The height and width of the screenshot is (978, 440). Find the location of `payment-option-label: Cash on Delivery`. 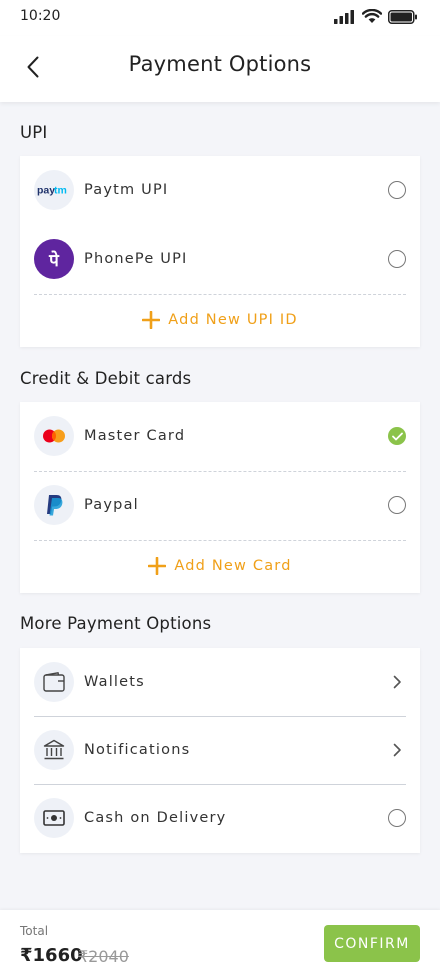

payment-option-label: Cash on Delivery is located at coordinates (155, 818).